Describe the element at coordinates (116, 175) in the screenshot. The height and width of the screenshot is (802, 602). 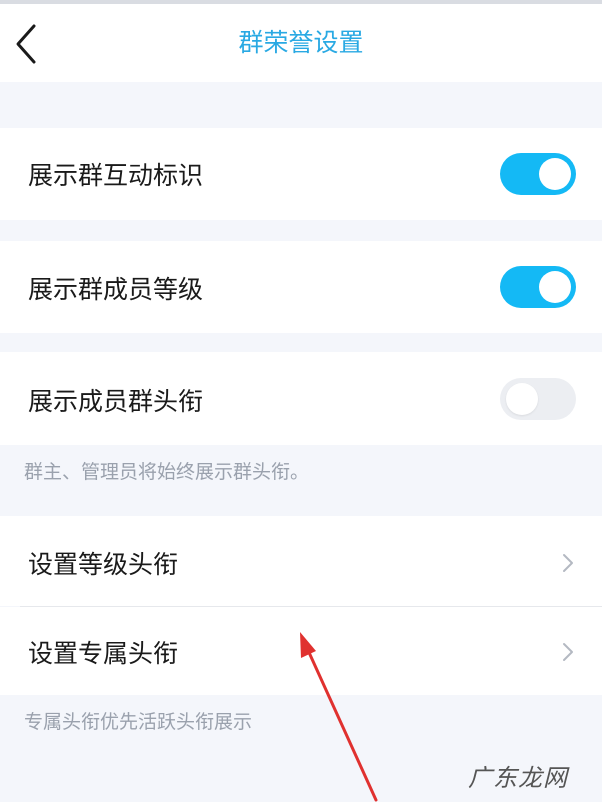
I see `setting-label: 展示群互动标识` at that location.